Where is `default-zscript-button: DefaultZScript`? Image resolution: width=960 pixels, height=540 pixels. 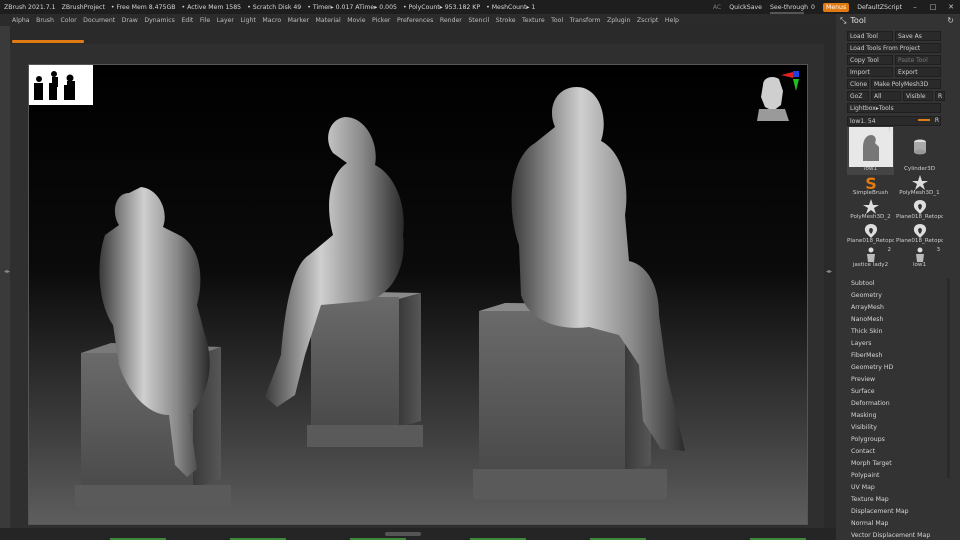
default-zscript-button: DefaultZScript is located at coordinates (879, 7).